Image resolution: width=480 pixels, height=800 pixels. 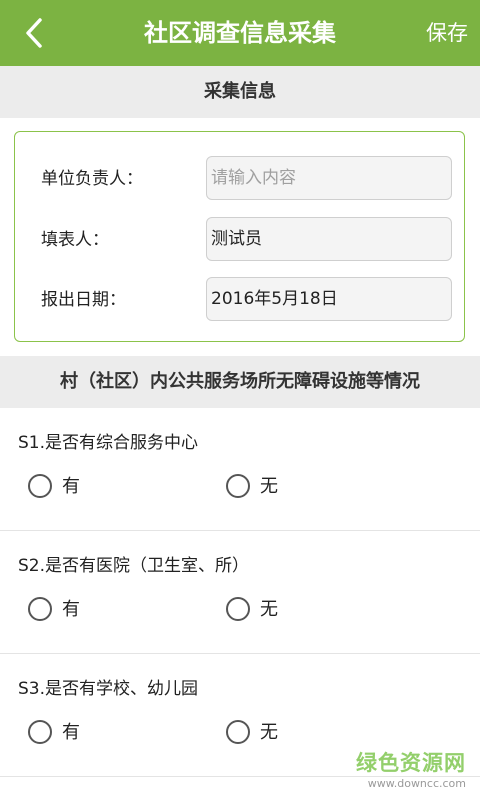 What do you see at coordinates (92, 179) in the screenshot?
I see `unit-leader-label: 单位负责人：` at bounding box center [92, 179].